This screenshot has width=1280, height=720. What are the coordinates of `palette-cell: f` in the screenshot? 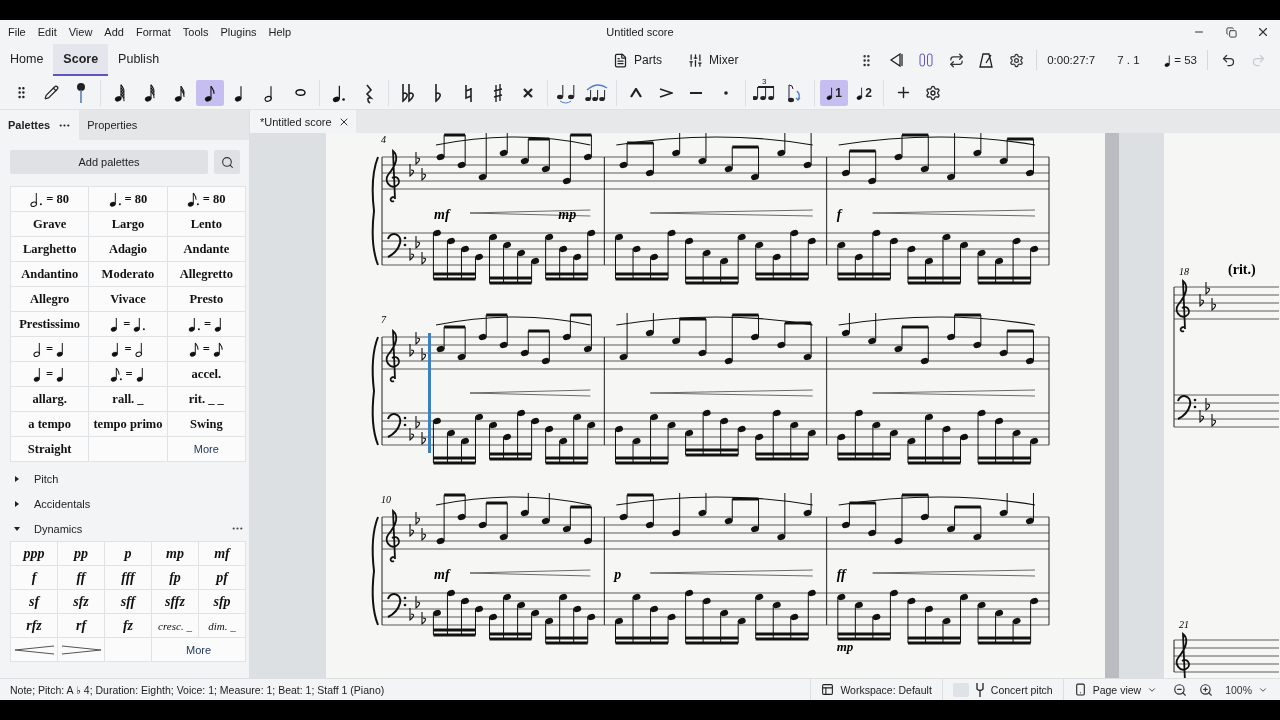 It's located at (34, 578).